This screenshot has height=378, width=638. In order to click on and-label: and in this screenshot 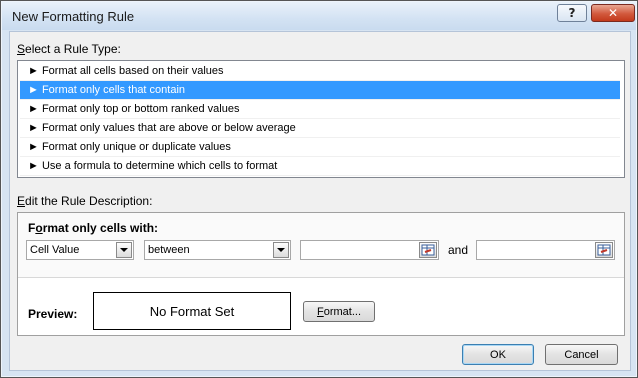, I will do `click(458, 250)`.